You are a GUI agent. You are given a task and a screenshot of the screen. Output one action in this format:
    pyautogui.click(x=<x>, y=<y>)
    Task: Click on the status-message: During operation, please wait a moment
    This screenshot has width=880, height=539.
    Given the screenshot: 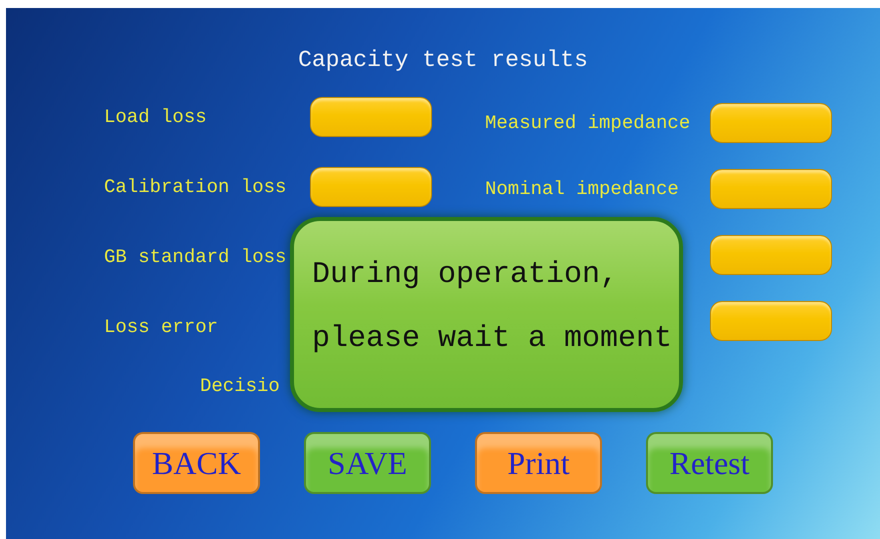 What is the action you would take?
    pyautogui.click(x=493, y=307)
    